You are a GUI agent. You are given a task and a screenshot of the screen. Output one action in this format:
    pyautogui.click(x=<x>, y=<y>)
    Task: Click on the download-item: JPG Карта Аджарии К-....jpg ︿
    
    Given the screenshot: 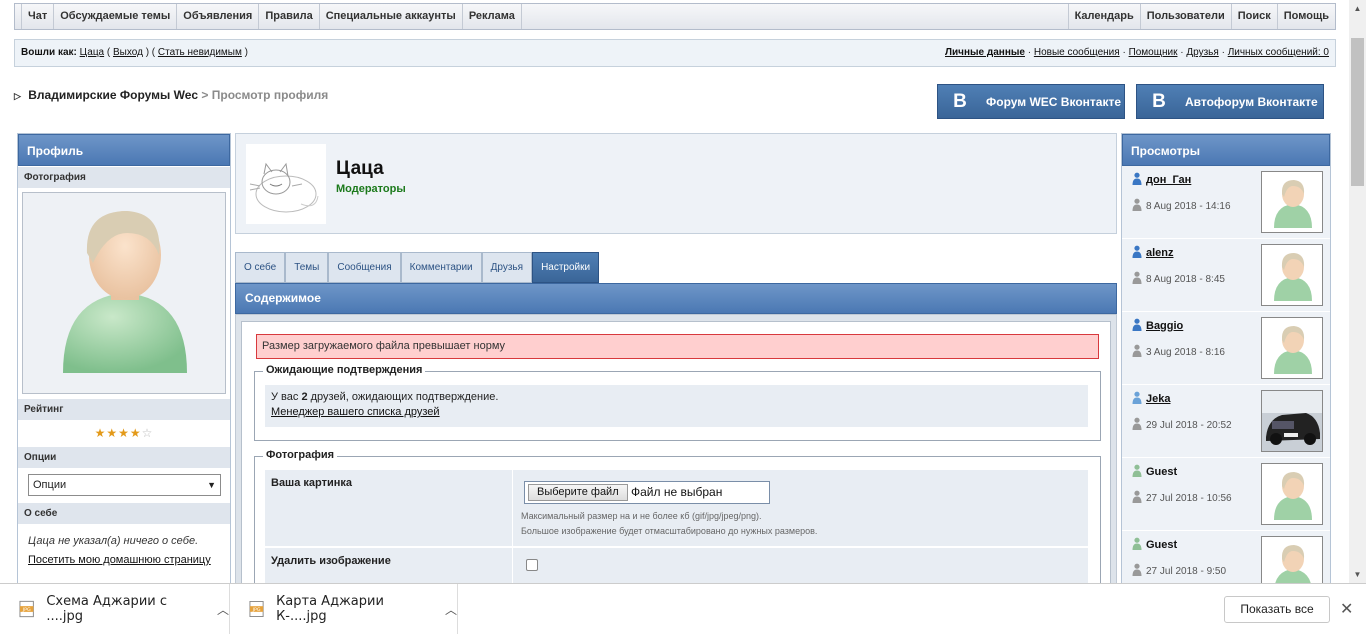 What is the action you would take?
    pyautogui.click(x=344, y=609)
    